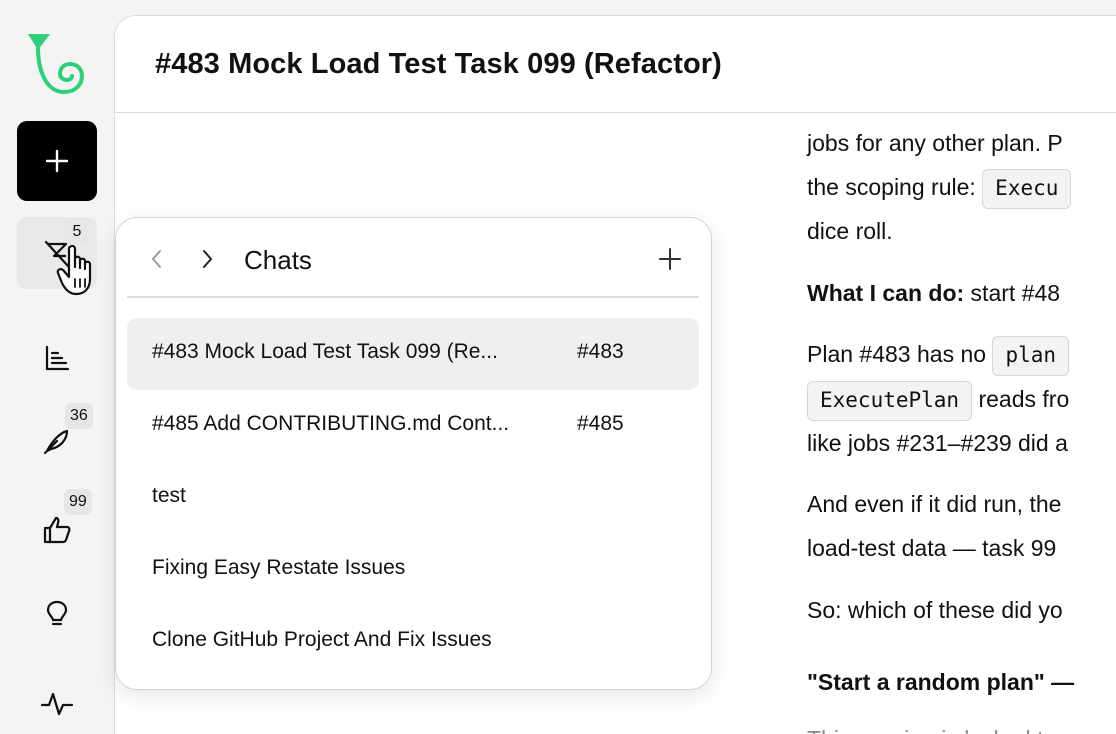  Describe the element at coordinates (935, 143) in the screenshot. I see `content-line: jobs for any other plan. P` at that location.